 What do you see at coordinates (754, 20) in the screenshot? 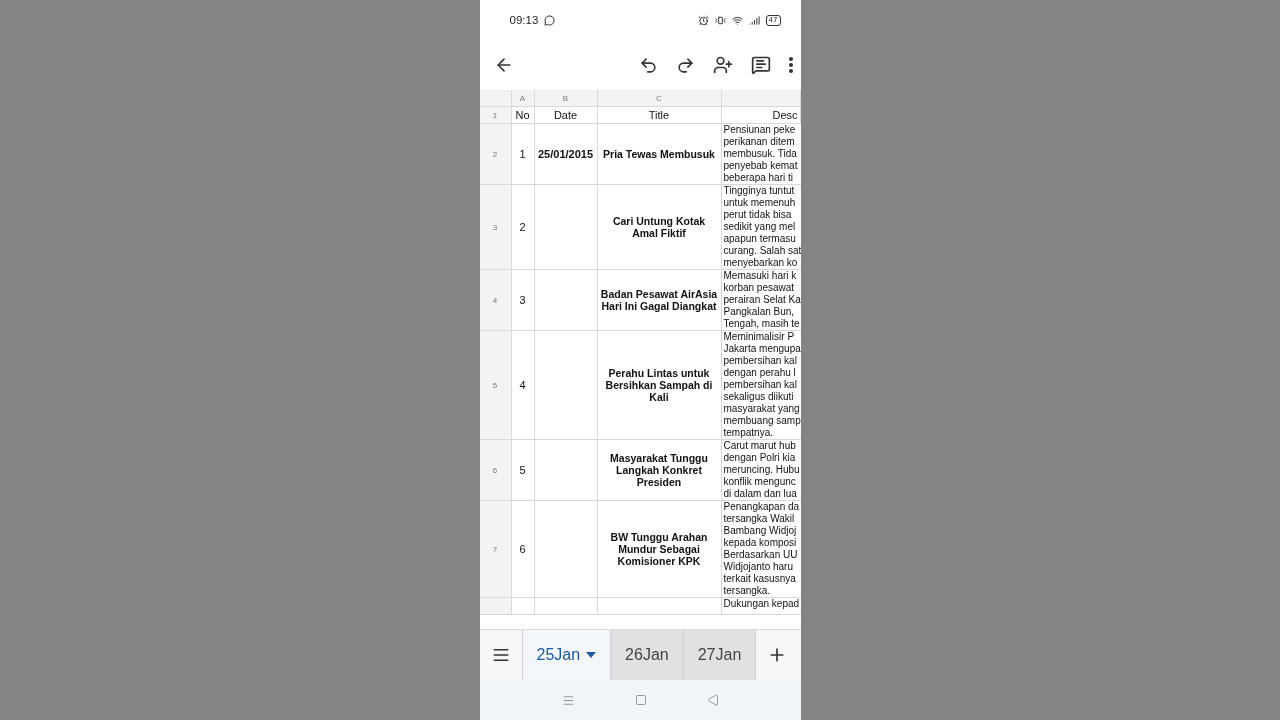
I see `signal-icon` at bounding box center [754, 20].